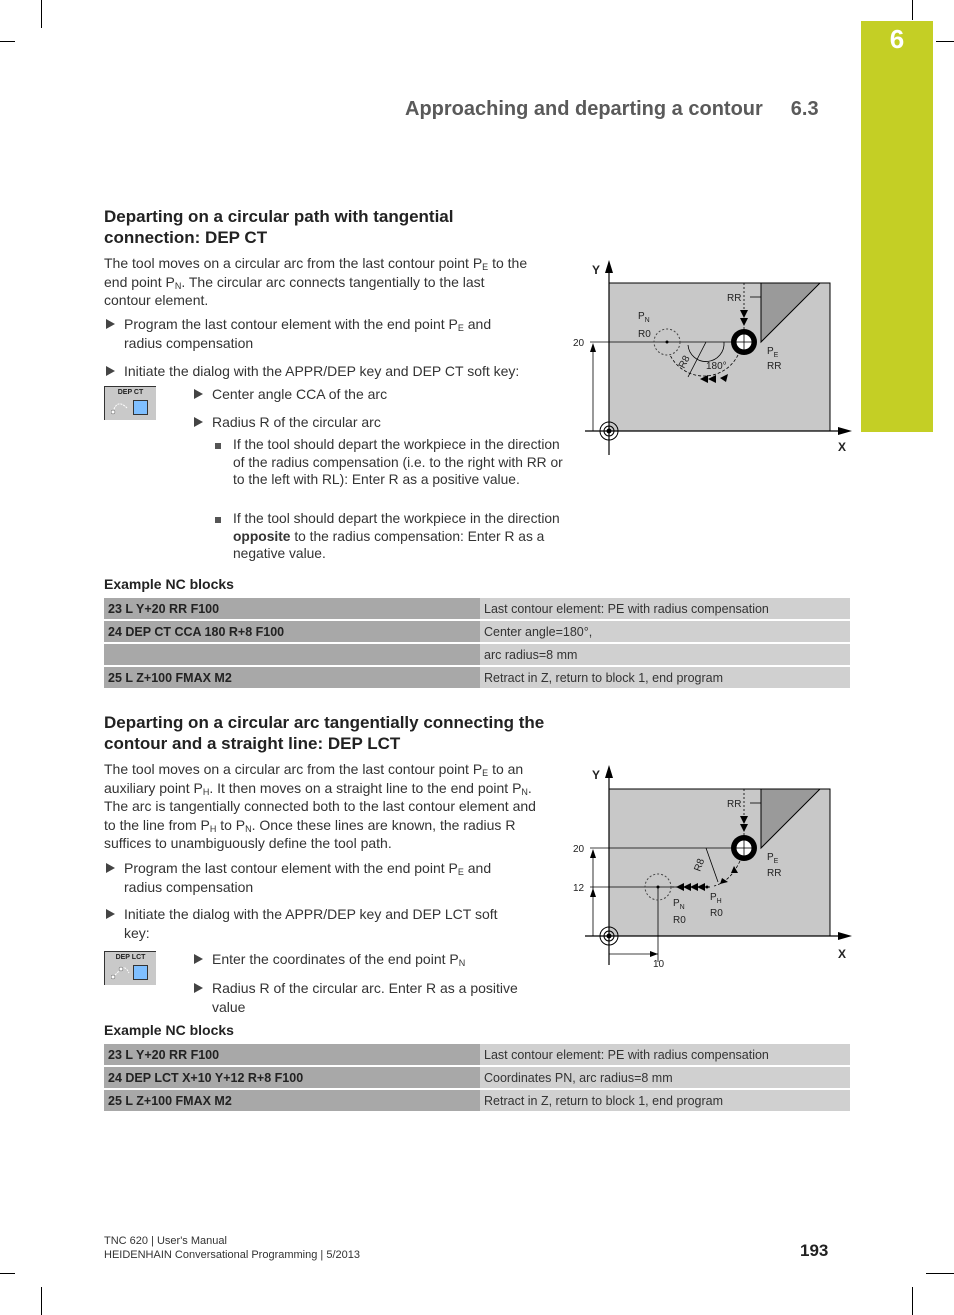 This screenshot has width=954, height=1315. What do you see at coordinates (716, 366) in the screenshot?
I see `angle-label: 180°` at bounding box center [716, 366].